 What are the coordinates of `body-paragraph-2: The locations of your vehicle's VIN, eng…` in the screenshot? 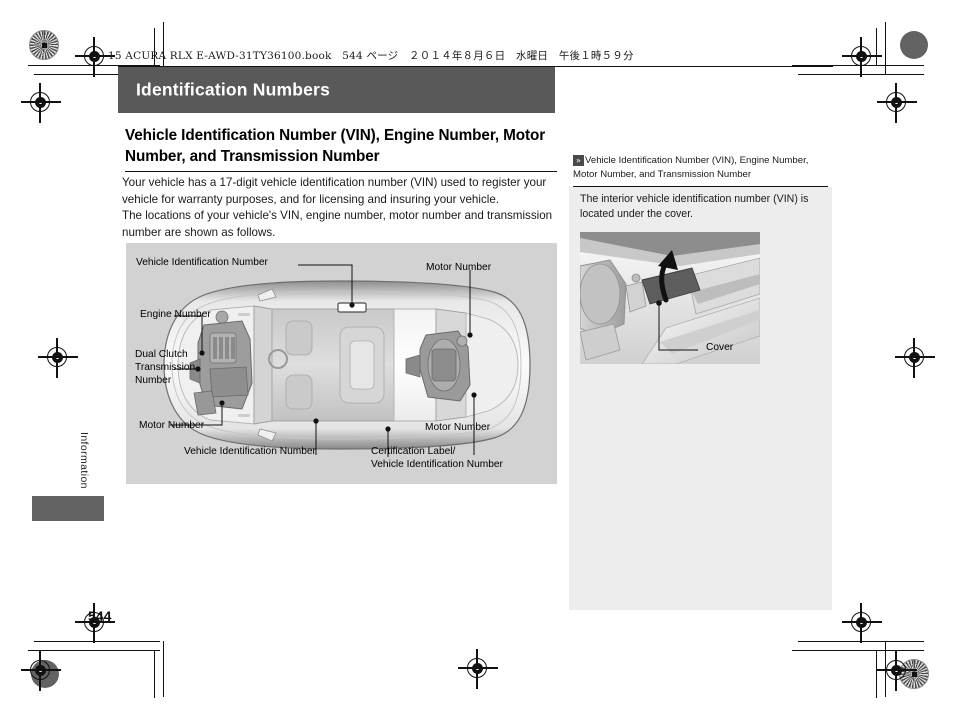 It's located at (337, 224).